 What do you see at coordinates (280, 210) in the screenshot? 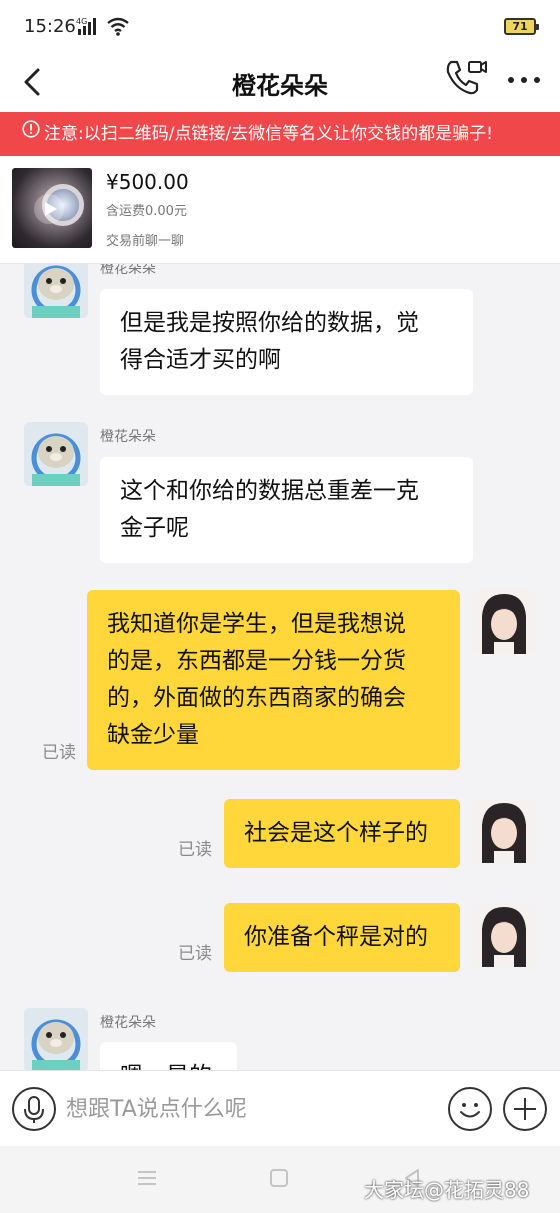
I see `product-card: ¥500.00 含运费0.00元 交易前聊一聊` at bounding box center [280, 210].